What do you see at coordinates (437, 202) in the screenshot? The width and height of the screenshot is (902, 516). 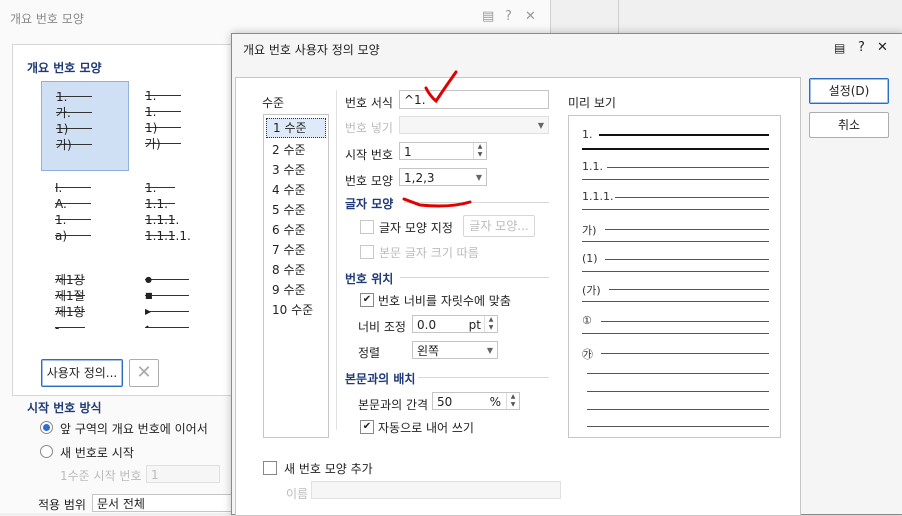 I see `underline-annotation` at bounding box center [437, 202].